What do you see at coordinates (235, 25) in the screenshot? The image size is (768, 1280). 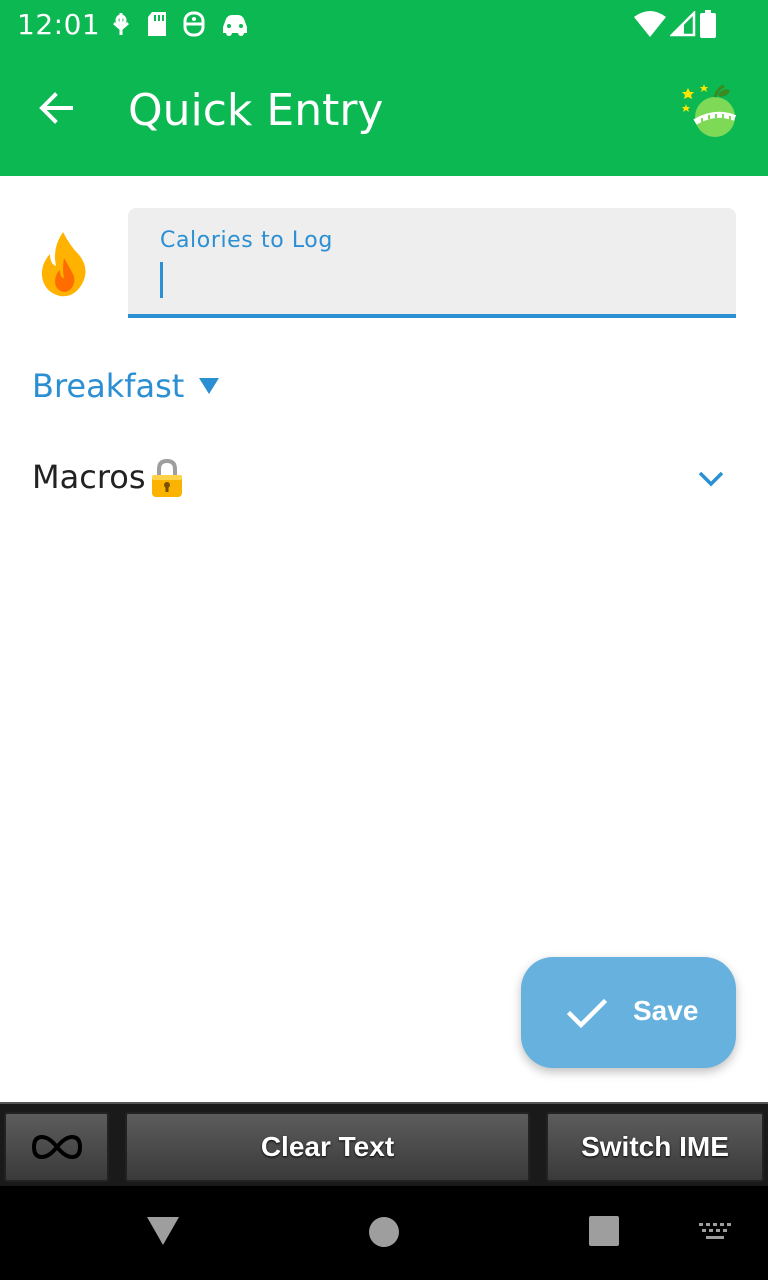 I see `car-icon` at bounding box center [235, 25].